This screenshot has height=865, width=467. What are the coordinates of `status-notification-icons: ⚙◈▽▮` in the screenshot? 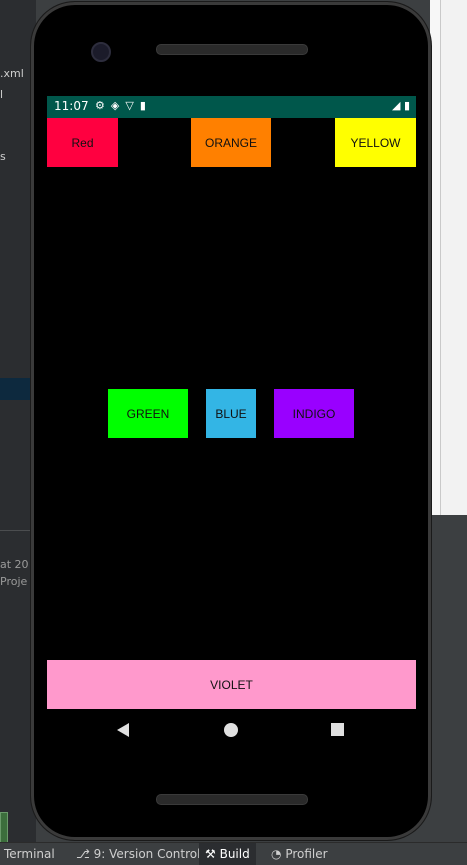 It's located at (123, 105).